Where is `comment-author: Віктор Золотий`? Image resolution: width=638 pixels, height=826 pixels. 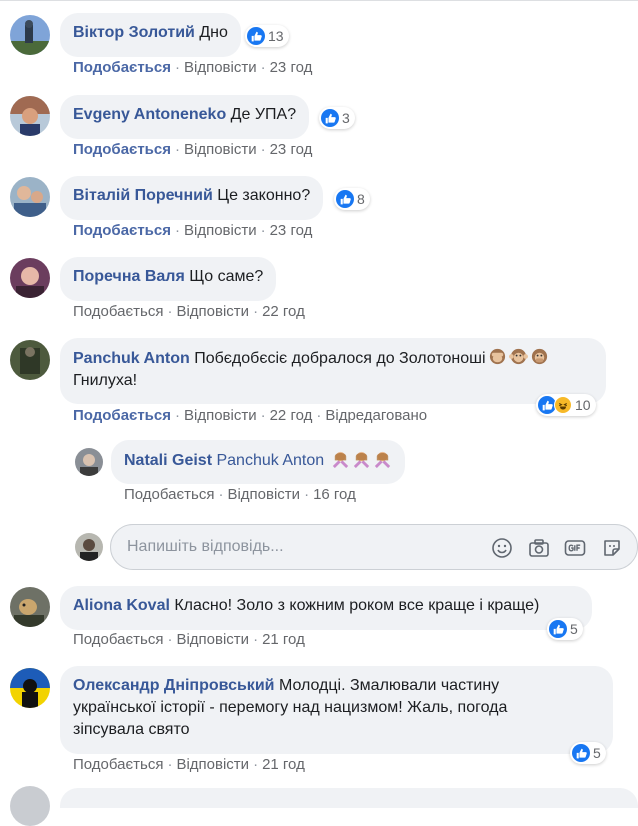
comment-author: Віктор Золотий is located at coordinates (134, 32).